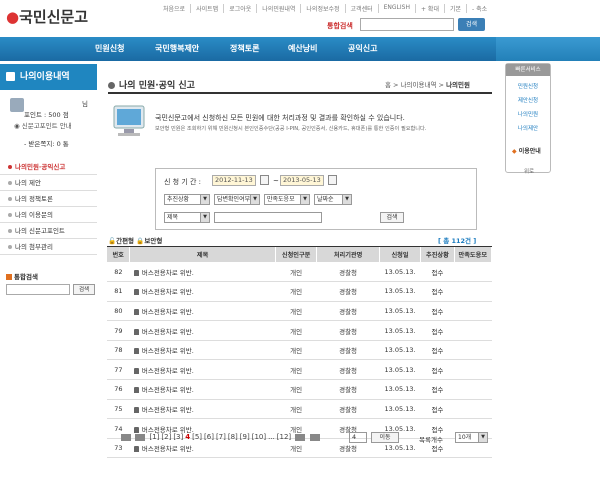 The height and width of the screenshot is (480, 600). I want to click on quick-link-my-proposals: 나의제안, so click(528, 128).